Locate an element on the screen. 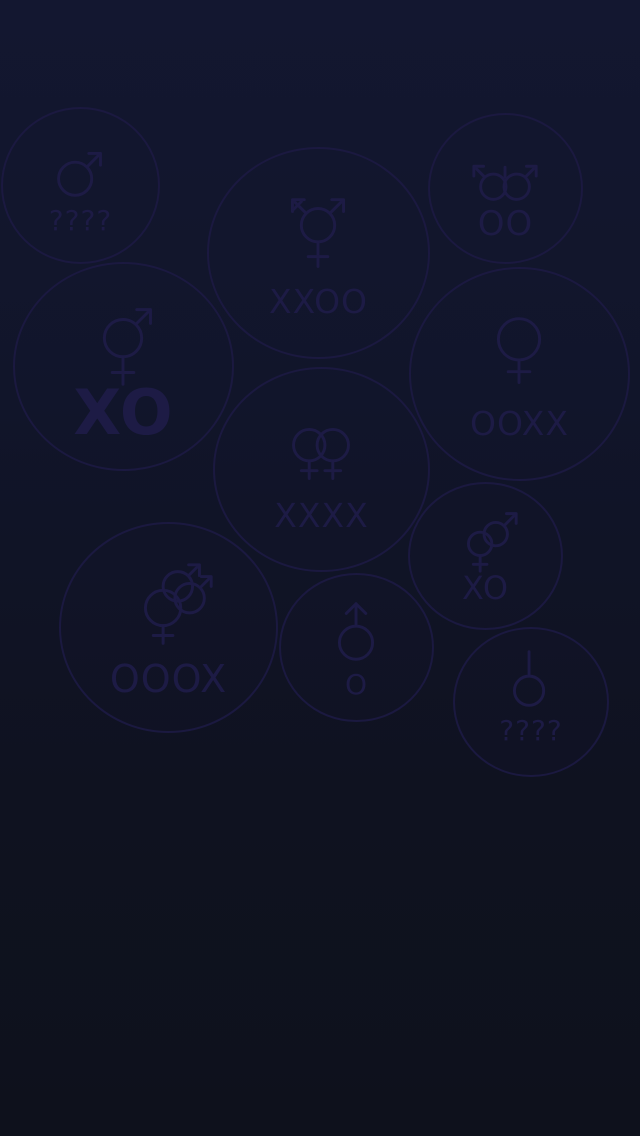 Image resolution: width=640 pixels, height=1136 pixels. arrowed-circle-symbol-icon is located at coordinates (356, 631).